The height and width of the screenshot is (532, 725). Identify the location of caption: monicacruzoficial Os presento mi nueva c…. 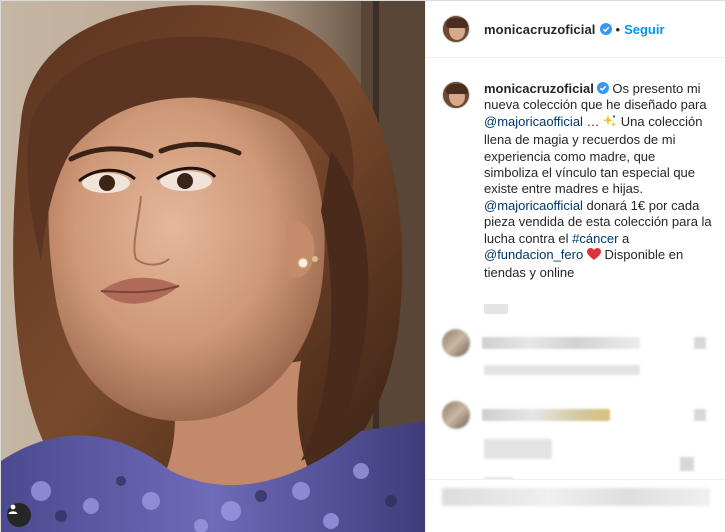
(577, 181).